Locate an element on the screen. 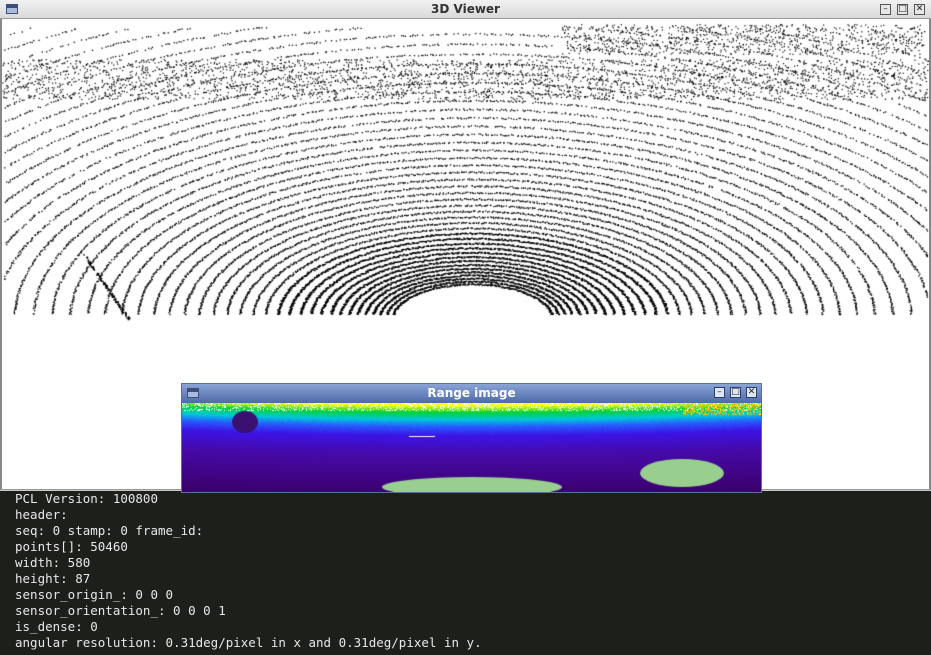 The image size is (931, 655). viewer-titlebar: 3D Viewer – □ ✕ is located at coordinates (465, 9).